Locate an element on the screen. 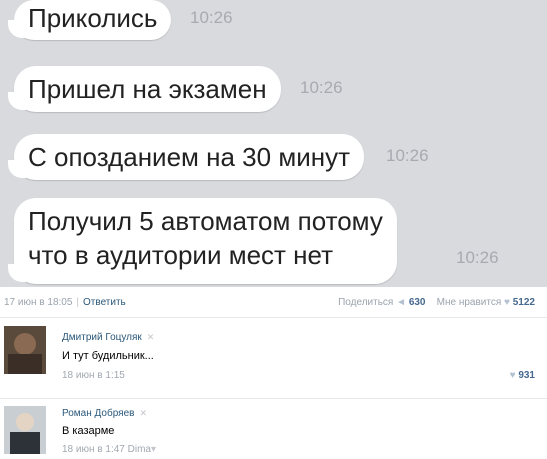 The image size is (547, 459). message-bubble: Приколись is located at coordinates (89, 20).